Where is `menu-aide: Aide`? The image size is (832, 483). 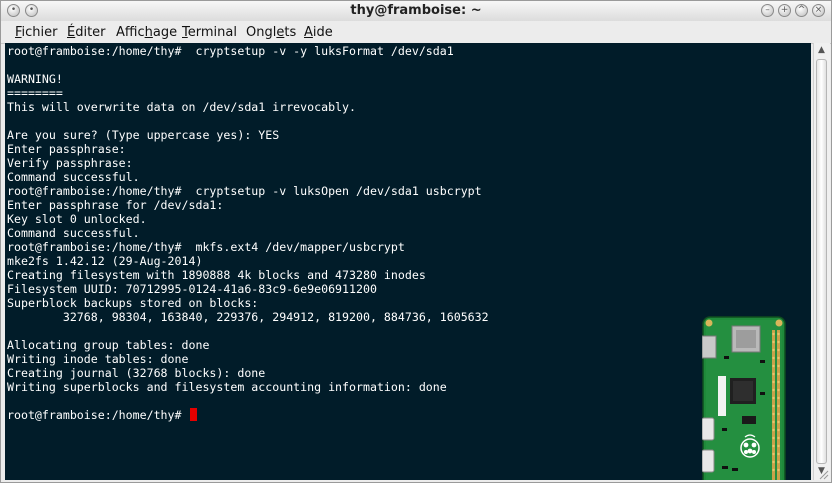 menu-aide: Aide is located at coordinates (318, 32).